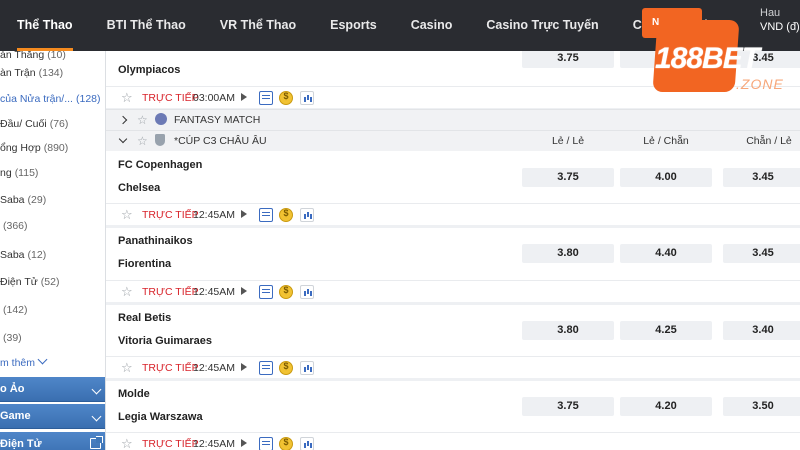 This screenshot has width=800, height=450. I want to click on sidebar-item-label: Saba, so click(12, 200).